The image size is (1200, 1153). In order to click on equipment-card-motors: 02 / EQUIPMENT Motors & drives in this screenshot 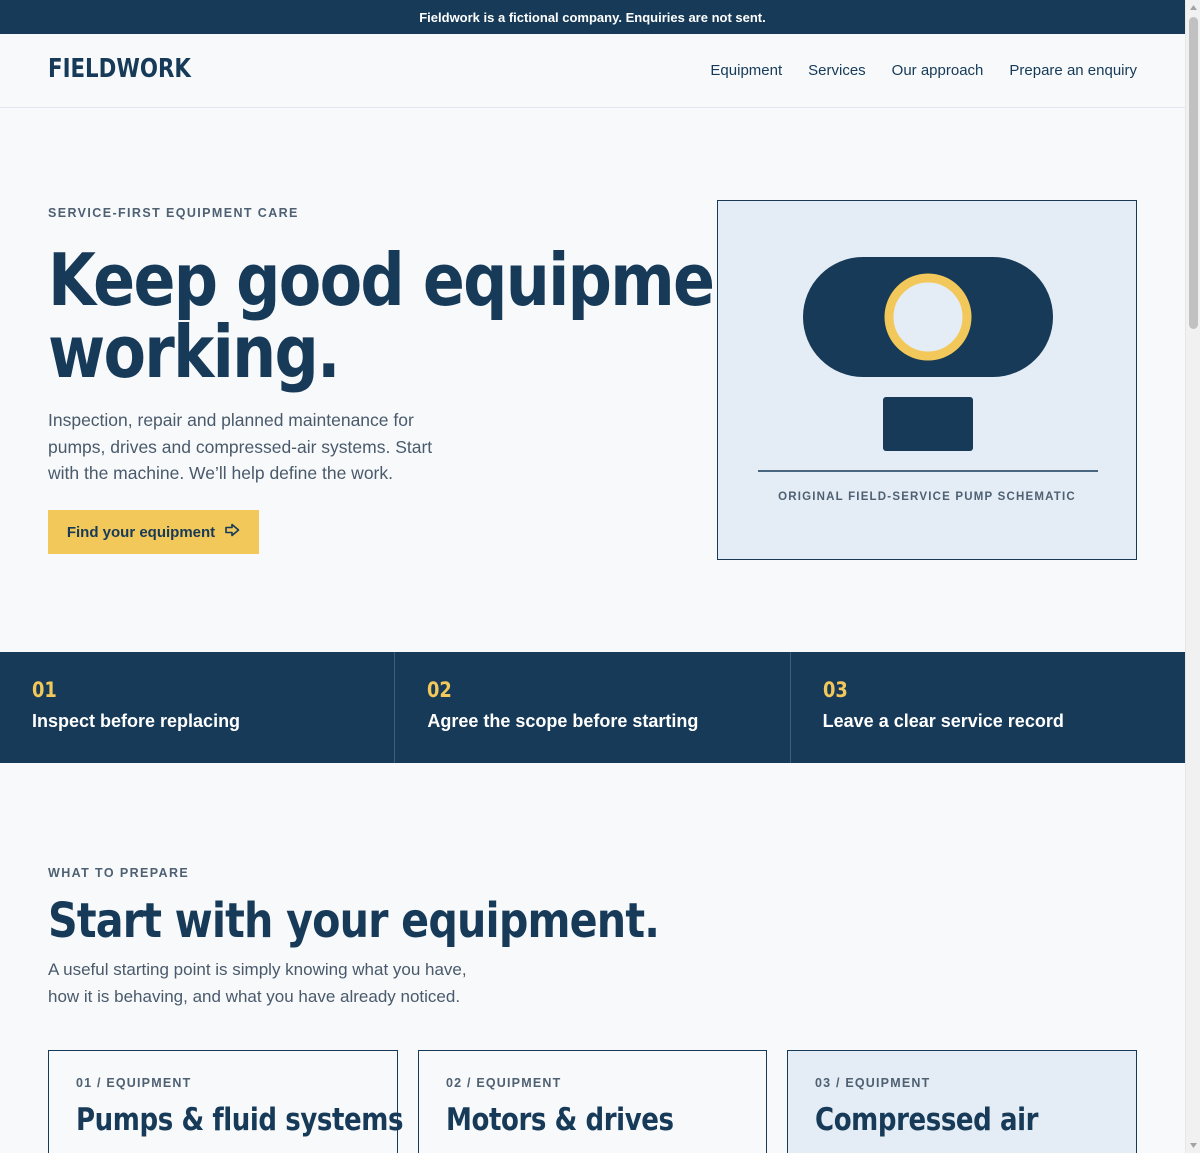, I will do `click(592, 1101)`.